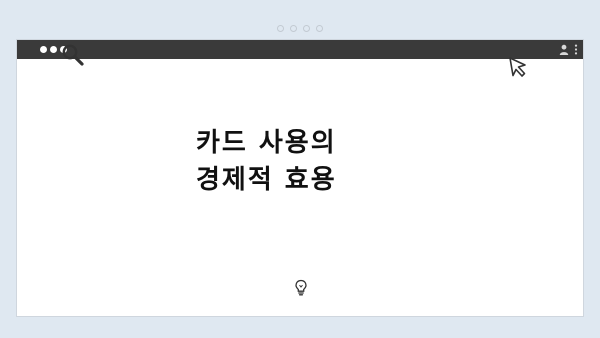  What do you see at coordinates (300, 28) in the screenshot?
I see `page-indicator-dots` at bounding box center [300, 28].